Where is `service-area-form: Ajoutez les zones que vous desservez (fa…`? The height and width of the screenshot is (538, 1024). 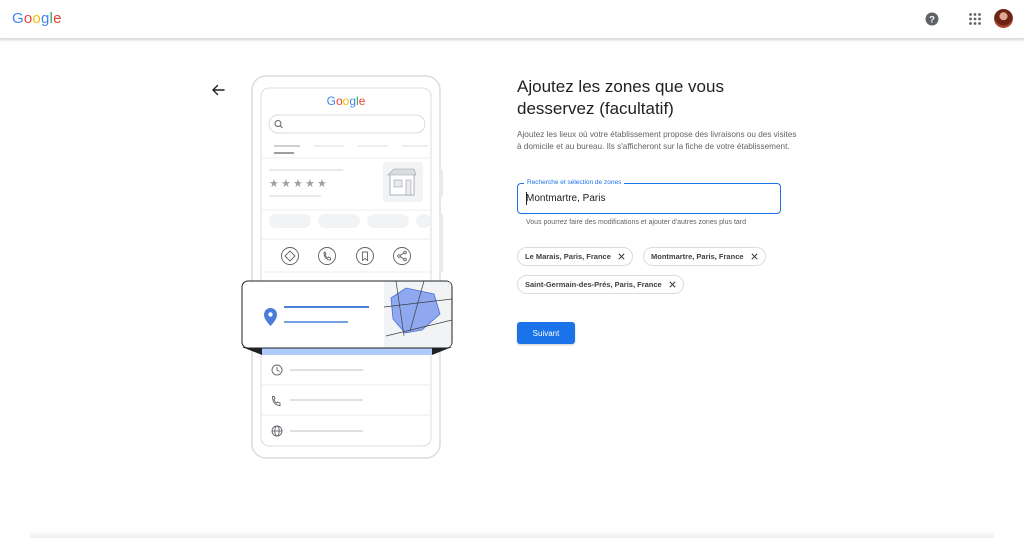
service-area-form: Ajoutez les zones que vous desservez (fa… is located at coordinates (657, 210).